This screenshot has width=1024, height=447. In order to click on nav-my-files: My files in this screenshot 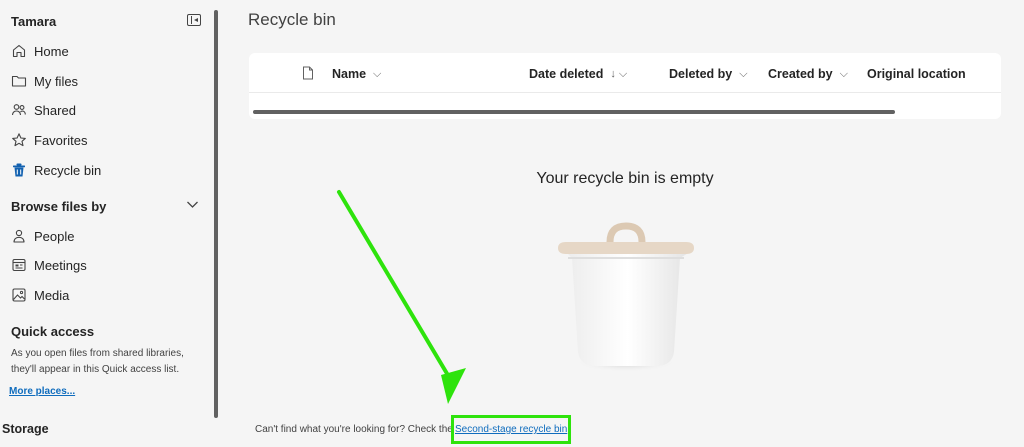, I will do `click(44, 81)`.